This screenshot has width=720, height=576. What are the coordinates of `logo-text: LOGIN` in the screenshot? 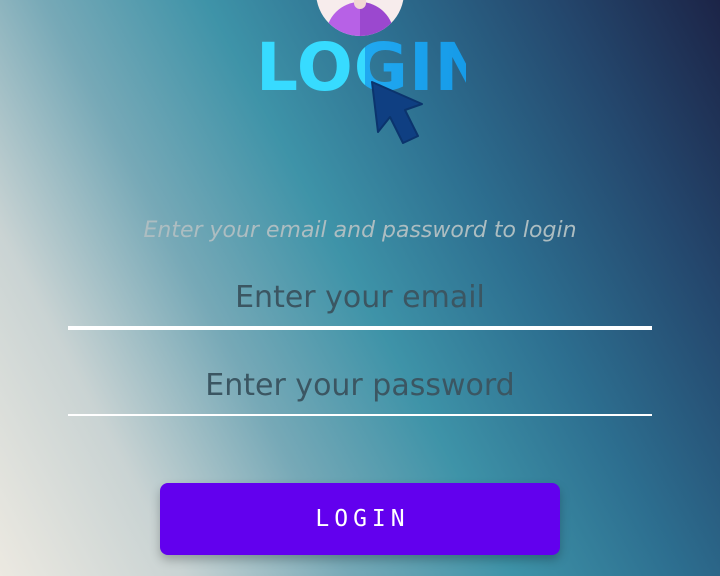 It's located at (373, 67).